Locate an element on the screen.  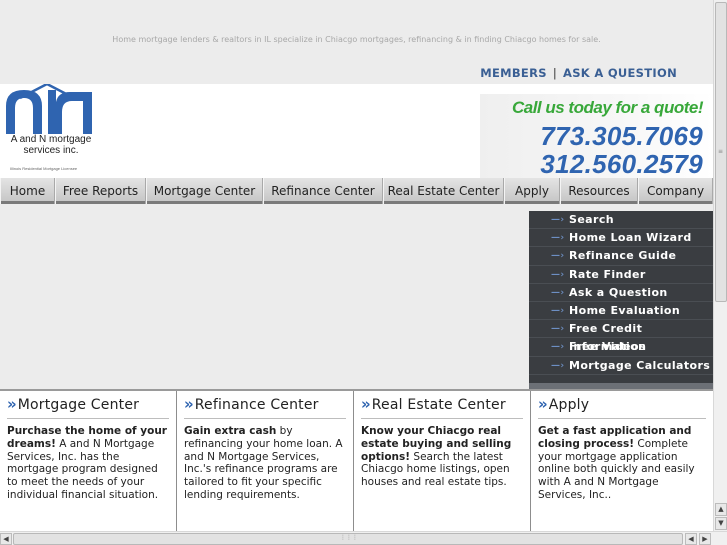
members-link: MEMBERS is located at coordinates (513, 73).